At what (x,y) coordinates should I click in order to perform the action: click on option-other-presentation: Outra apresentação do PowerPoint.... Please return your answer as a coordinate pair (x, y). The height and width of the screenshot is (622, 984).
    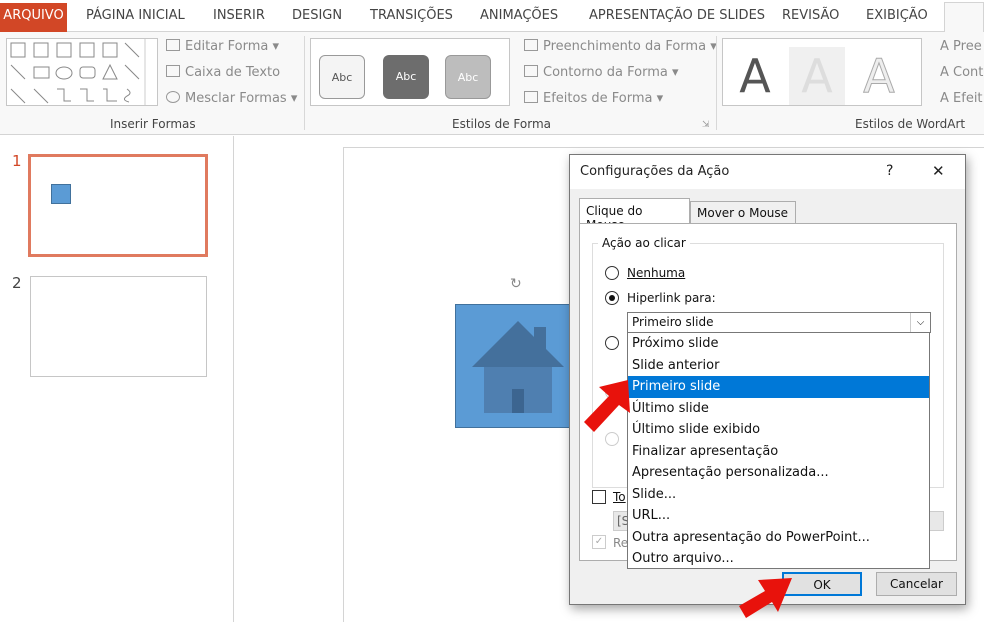
    Looking at the image, I should click on (778, 538).